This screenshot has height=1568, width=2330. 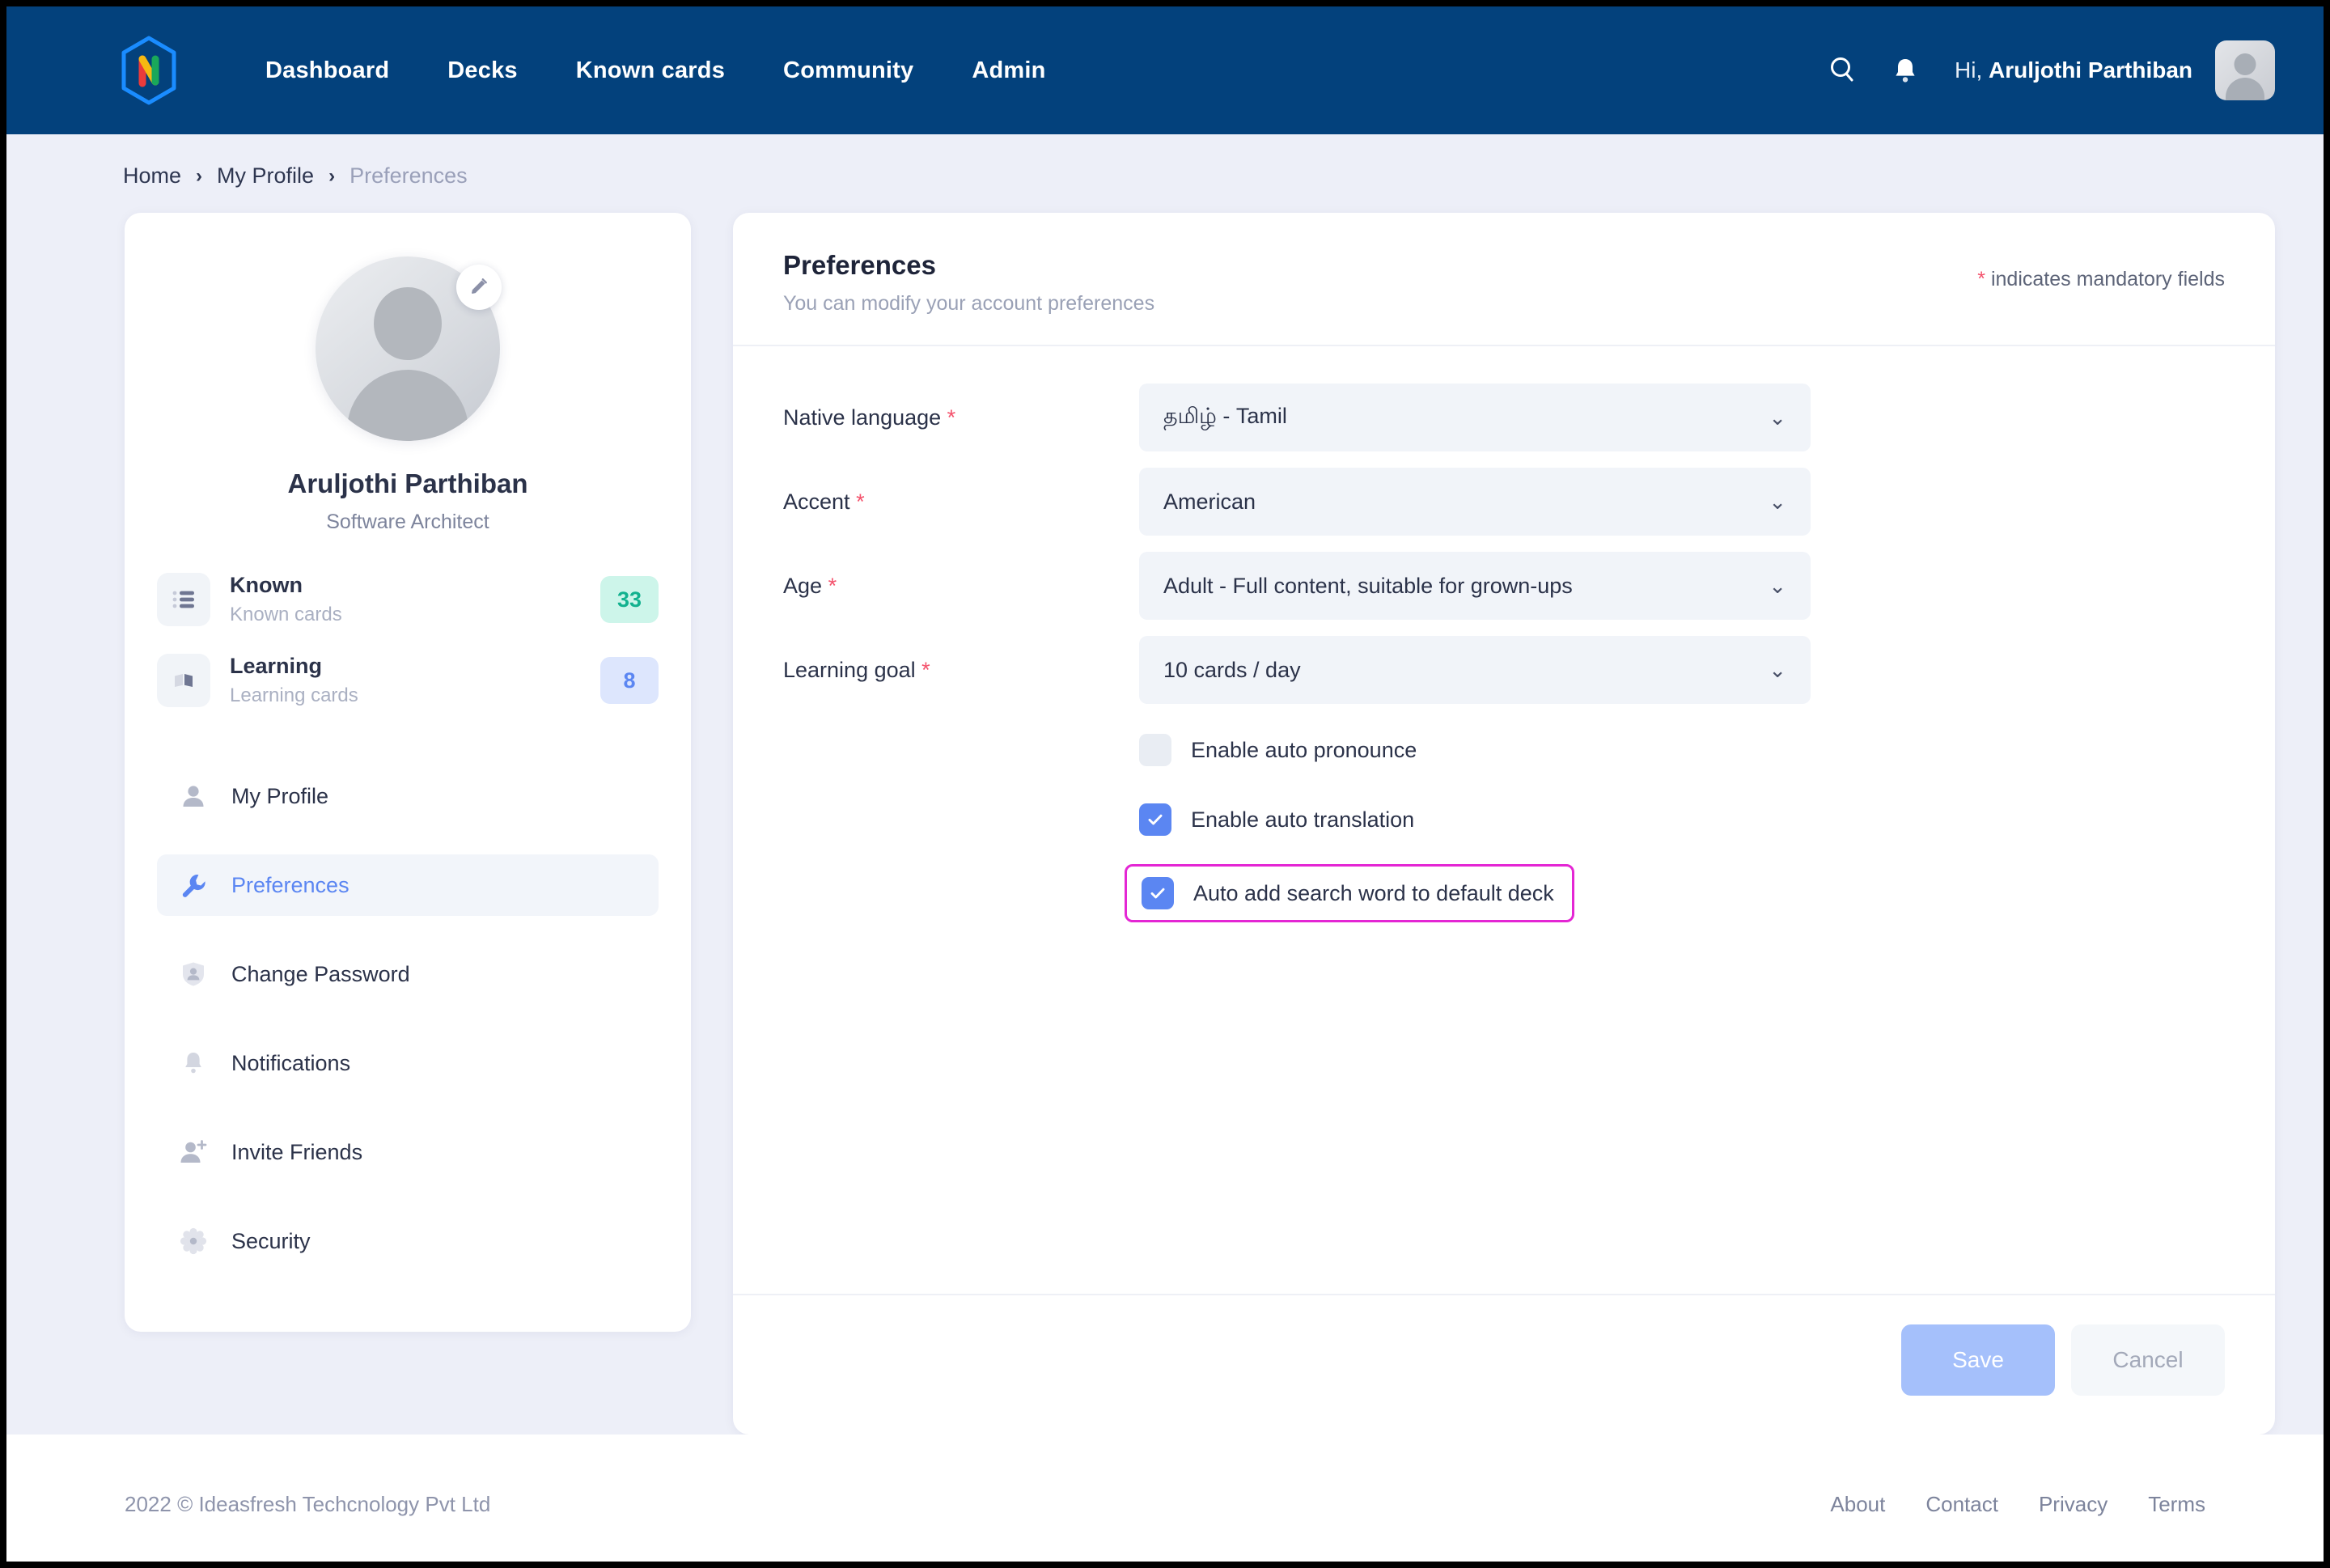 What do you see at coordinates (280, 796) in the screenshot?
I see `sidebar-item-label: My Profile` at bounding box center [280, 796].